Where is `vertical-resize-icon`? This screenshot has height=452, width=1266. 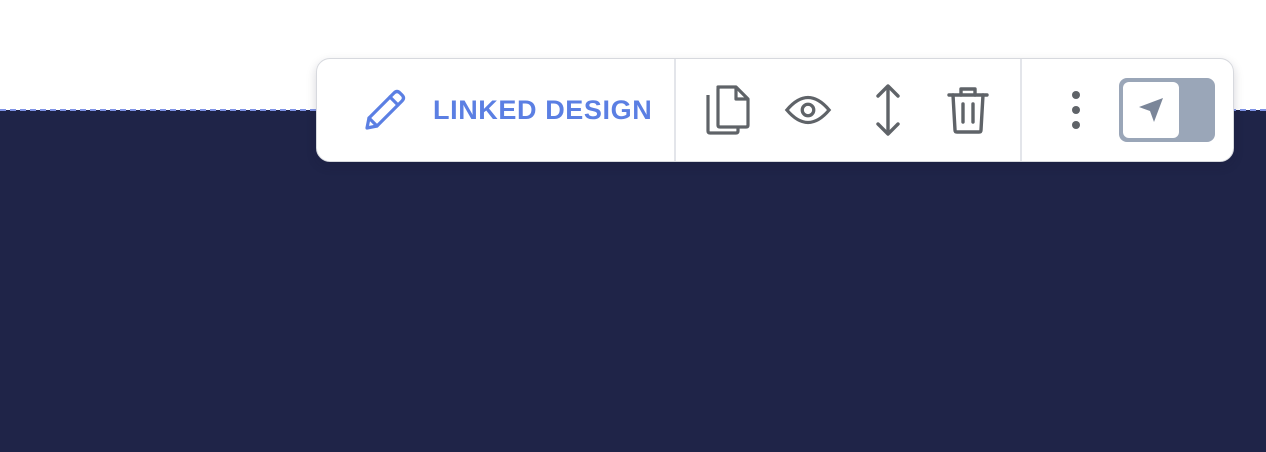 vertical-resize-icon is located at coordinates (888, 110).